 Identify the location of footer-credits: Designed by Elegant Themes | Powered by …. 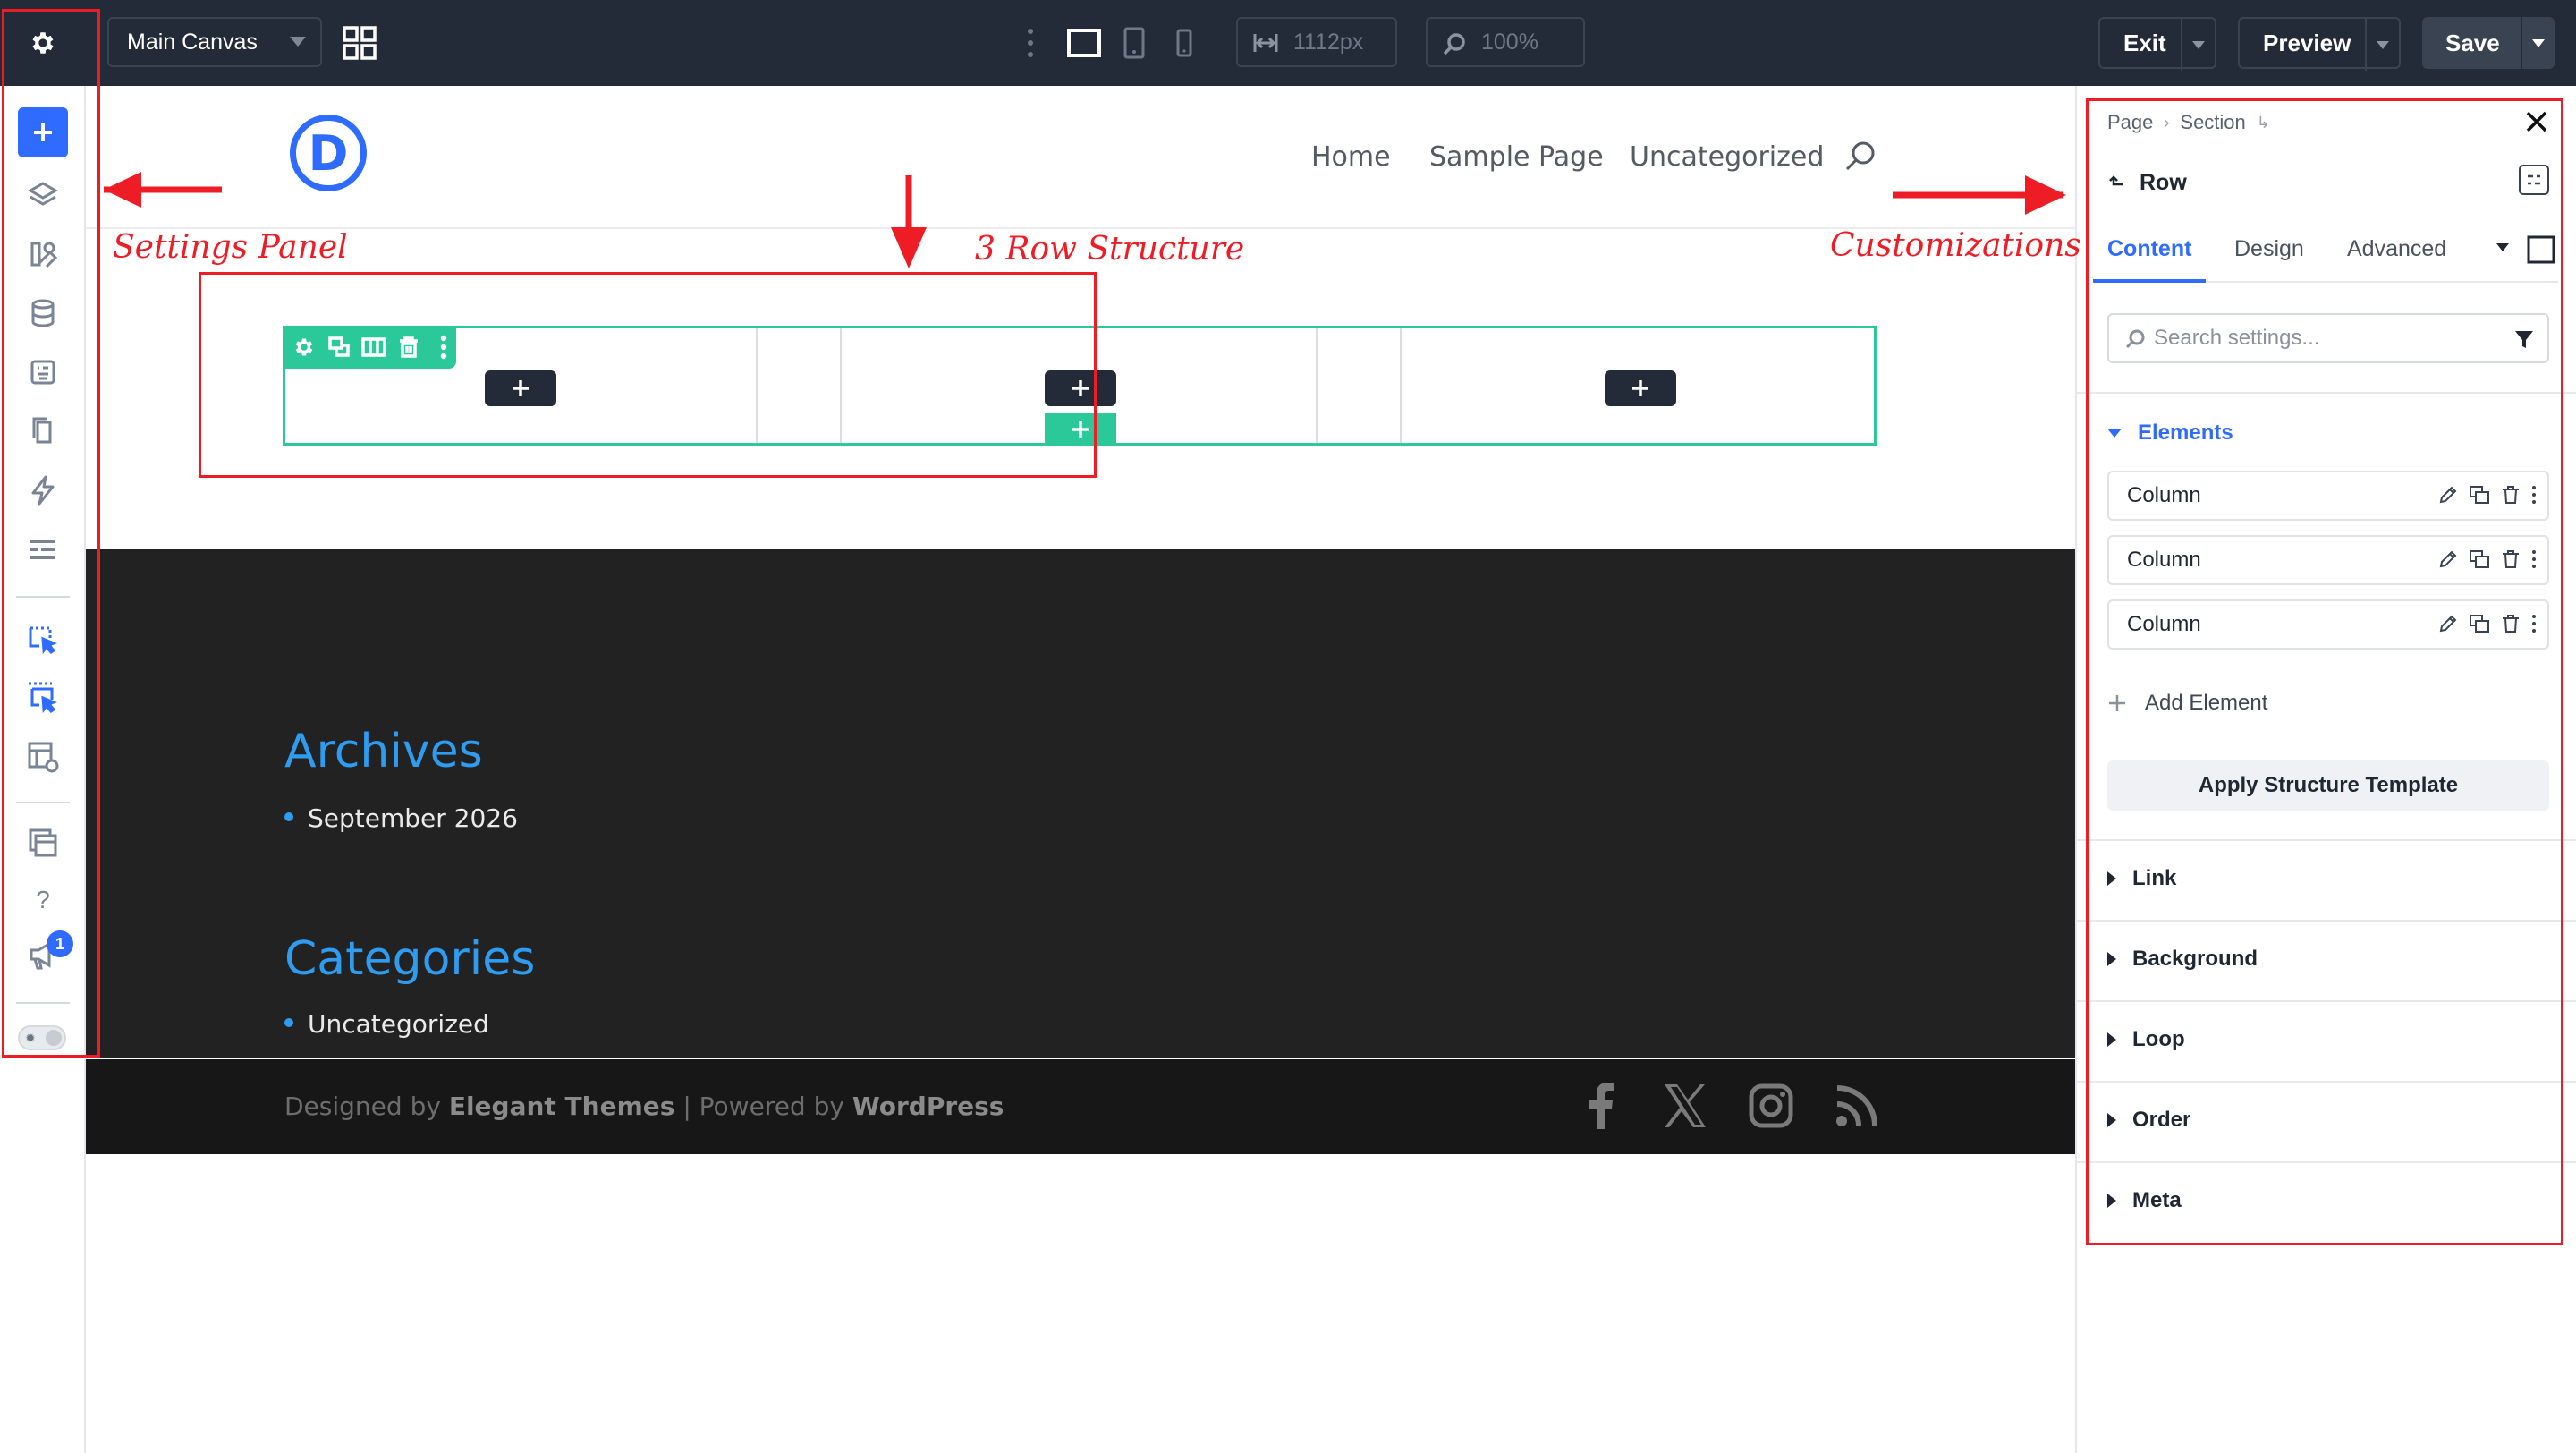
(644, 1106).